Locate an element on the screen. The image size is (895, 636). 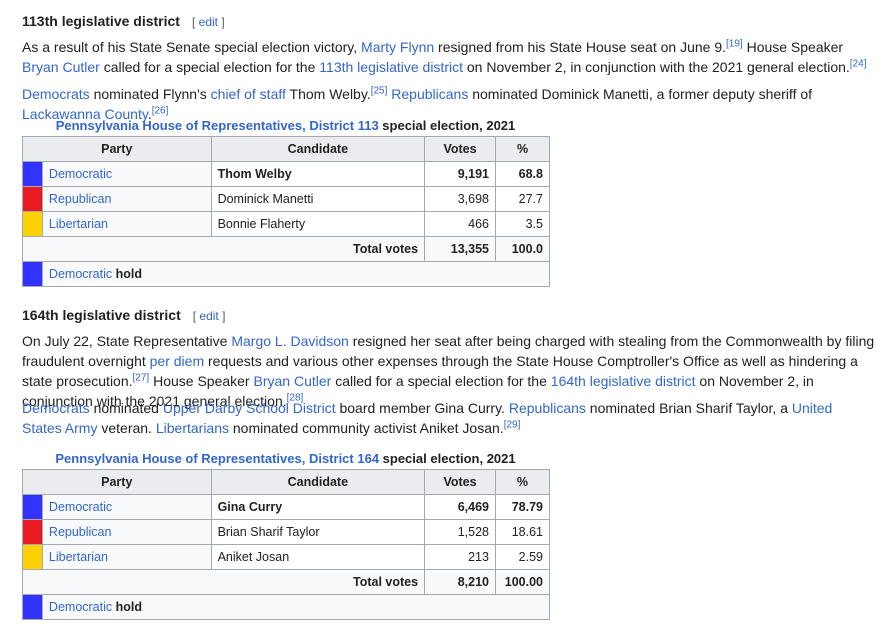
votes-cell: 9,191 is located at coordinates (460, 174).